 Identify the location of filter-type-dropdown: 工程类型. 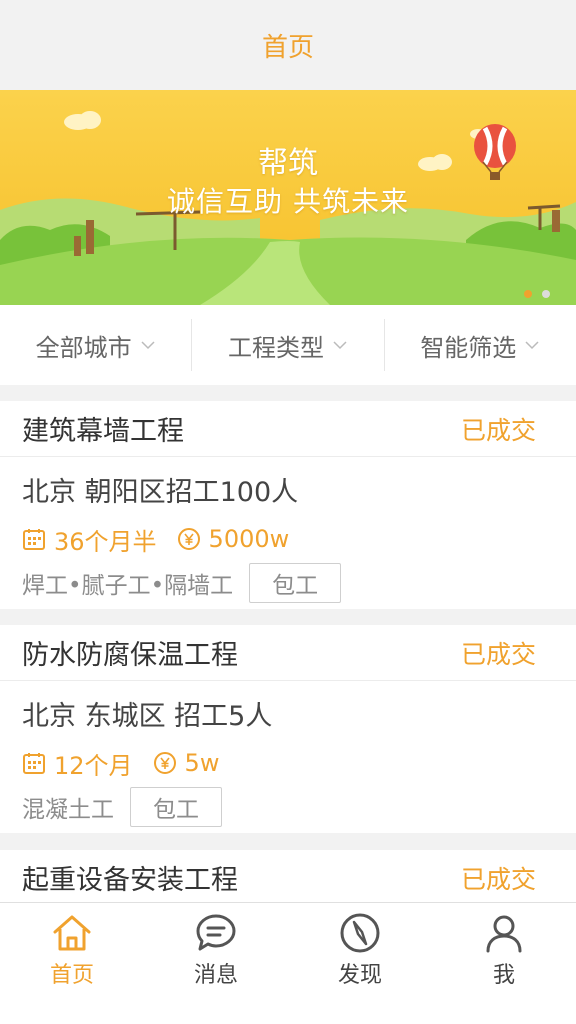
(288, 345).